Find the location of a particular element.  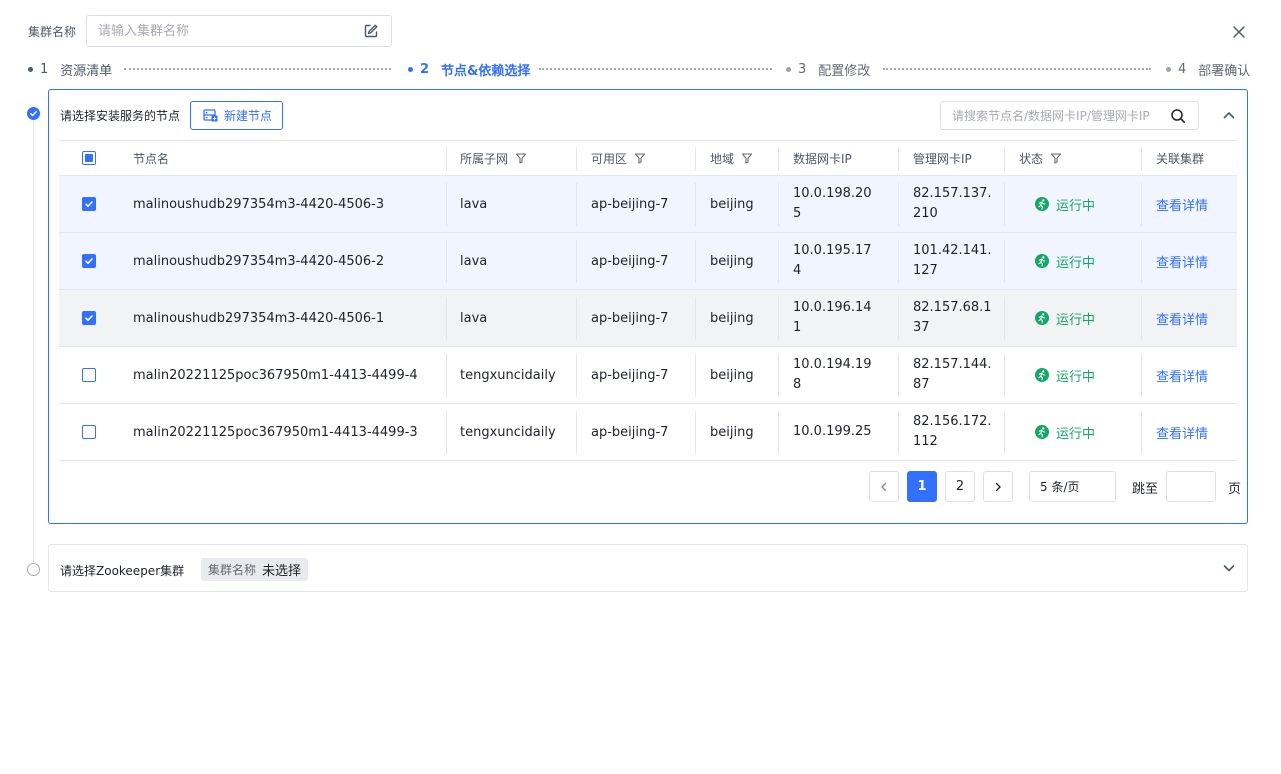

mgmt-ip: 82.156.172.112 is located at coordinates (952, 431).